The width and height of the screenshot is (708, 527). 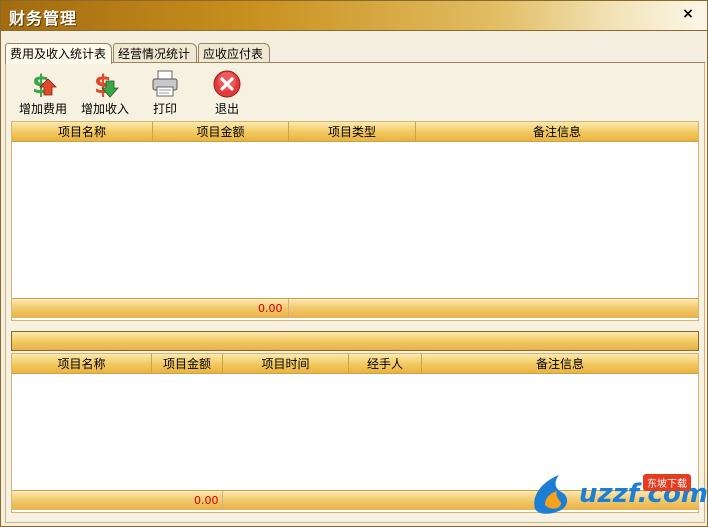 What do you see at coordinates (165, 83) in the screenshot?
I see `printer-icon` at bounding box center [165, 83].